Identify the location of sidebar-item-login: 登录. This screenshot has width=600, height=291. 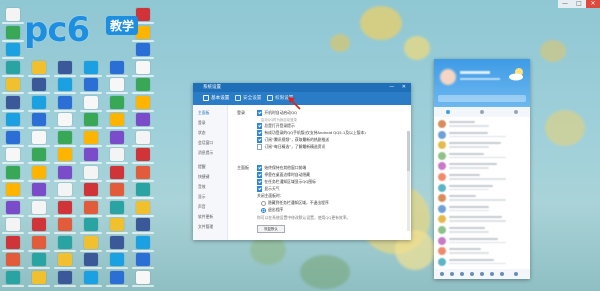
(202, 123).